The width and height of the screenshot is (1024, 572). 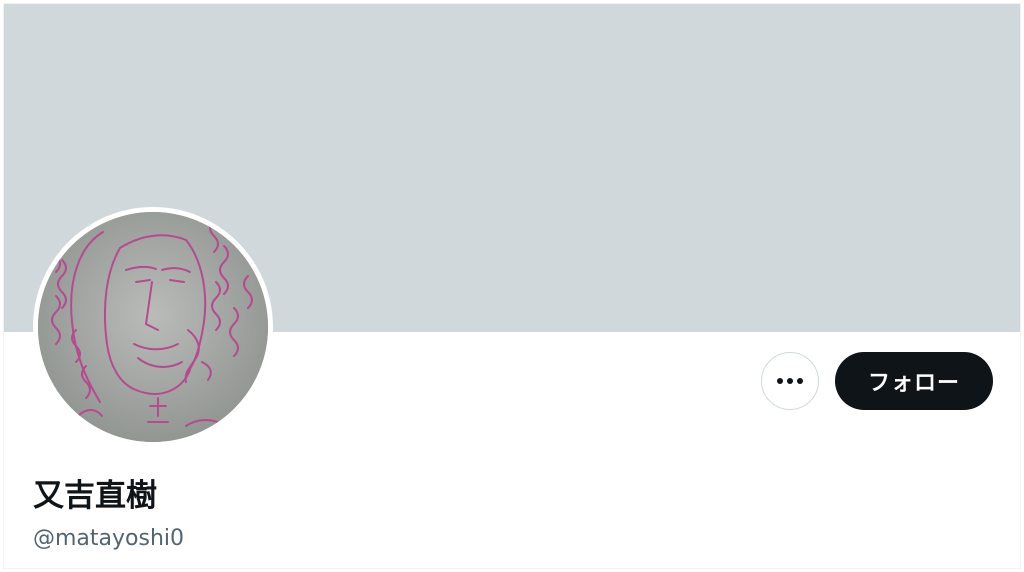 I want to click on profile-avatar, so click(x=153, y=327).